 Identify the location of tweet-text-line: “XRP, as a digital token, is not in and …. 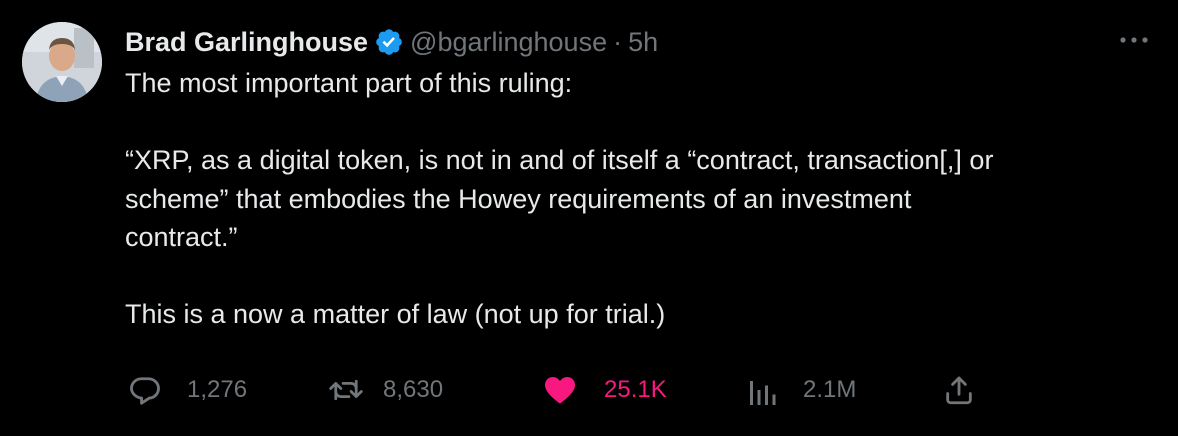
(559, 160).